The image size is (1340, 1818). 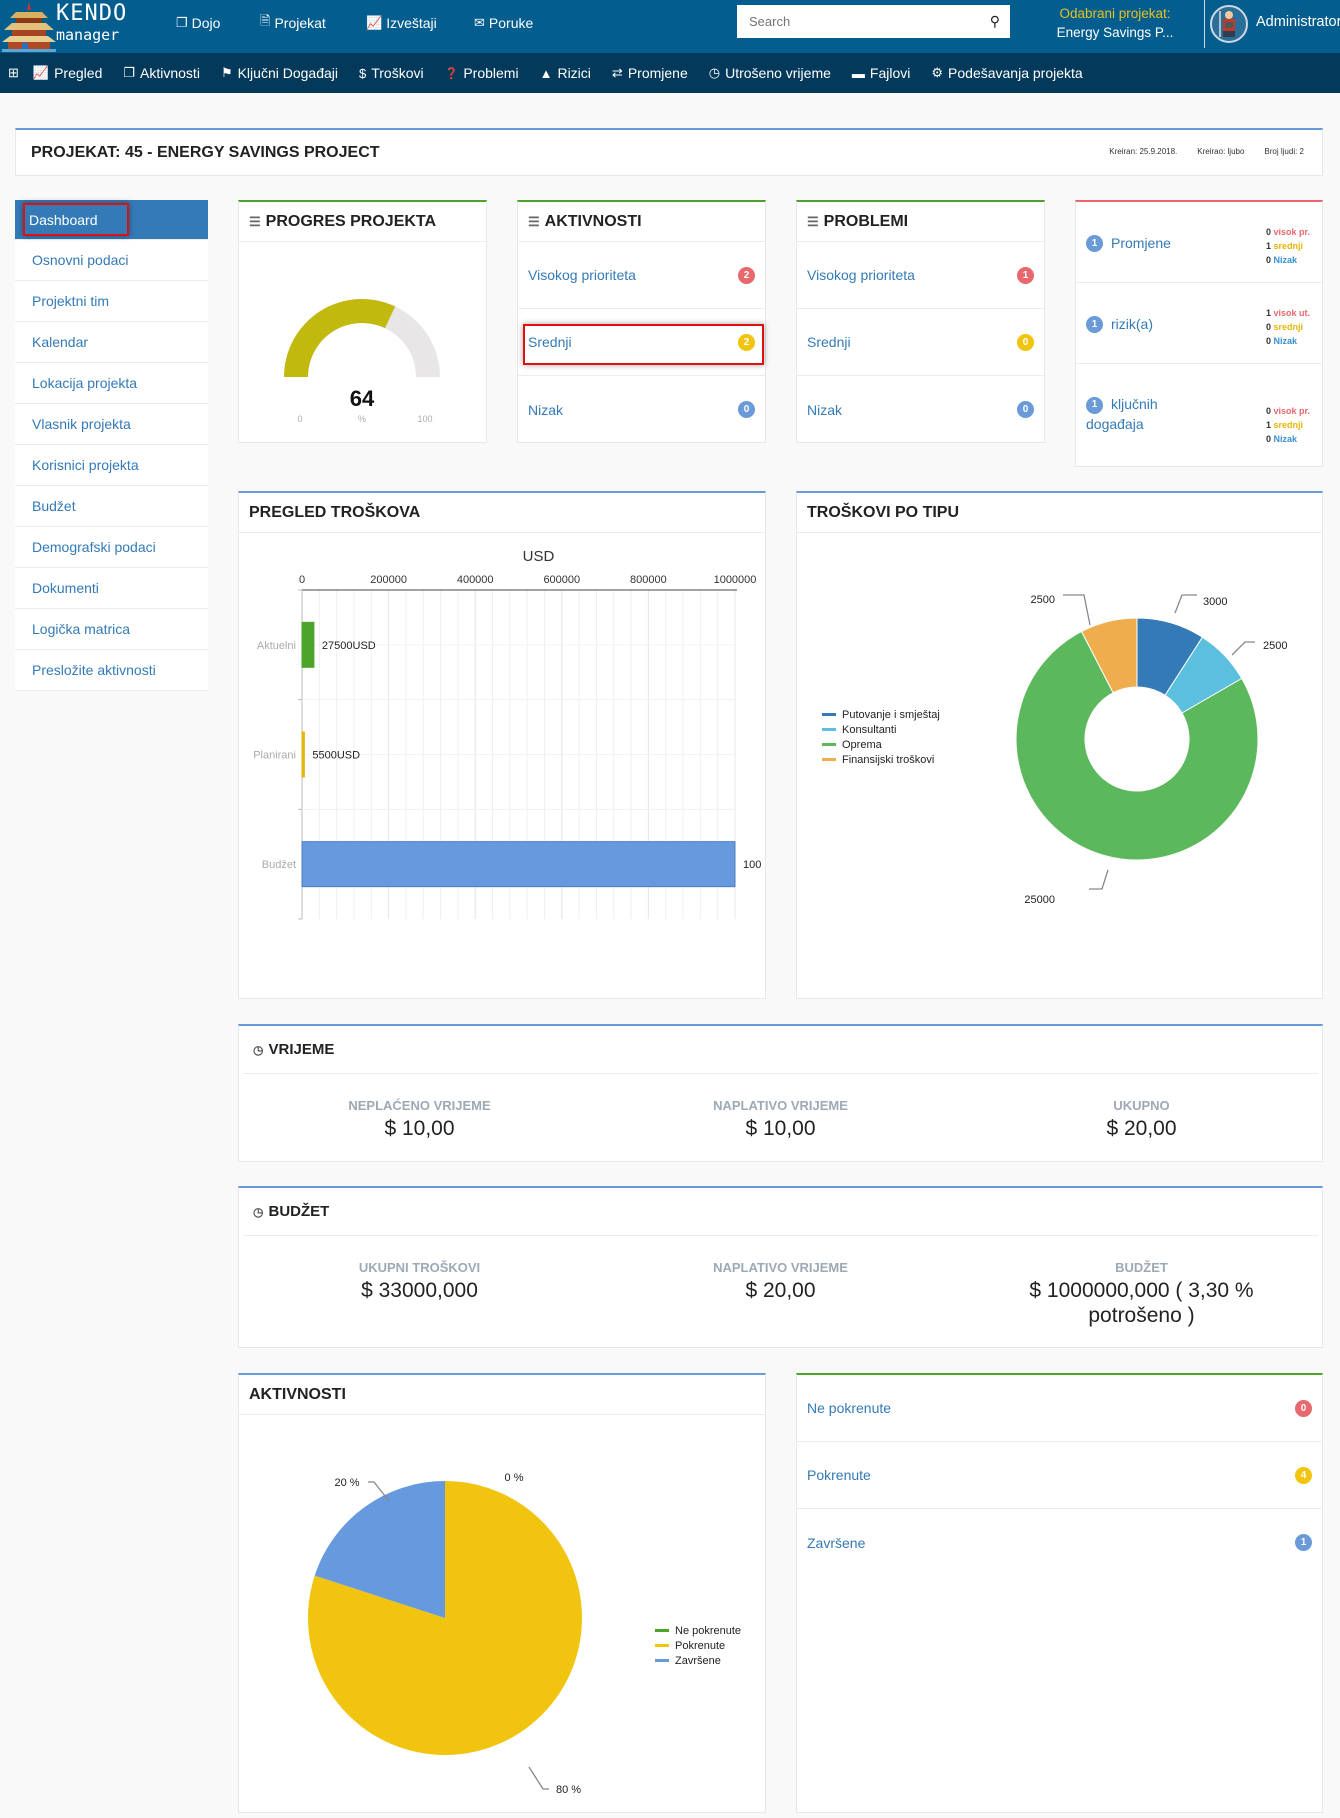 What do you see at coordinates (265, 20) in the screenshot?
I see `file-icon: 🗎` at bounding box center [265, 20].